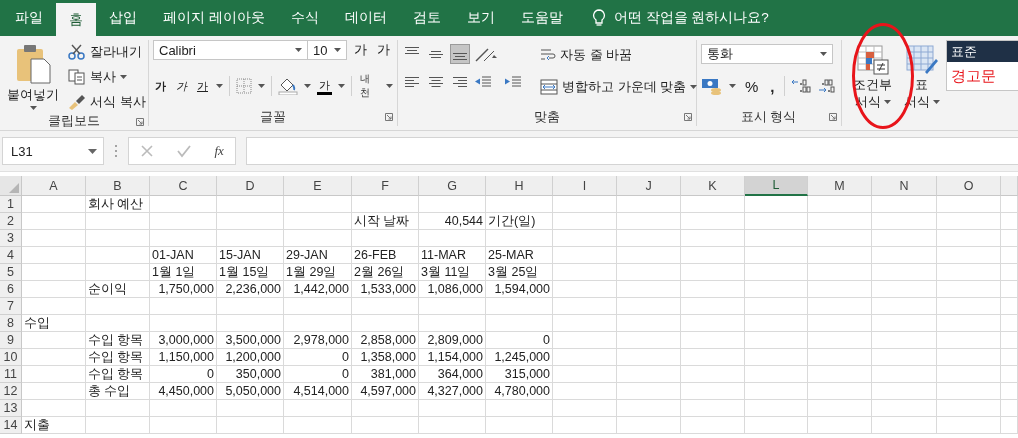 The image size is (1018, 438). What do you see at coordinates (214, 18) in the screenshot?
I see `ribbon-tab: 페이지 레이아웃` at bounding box center [214, 18].